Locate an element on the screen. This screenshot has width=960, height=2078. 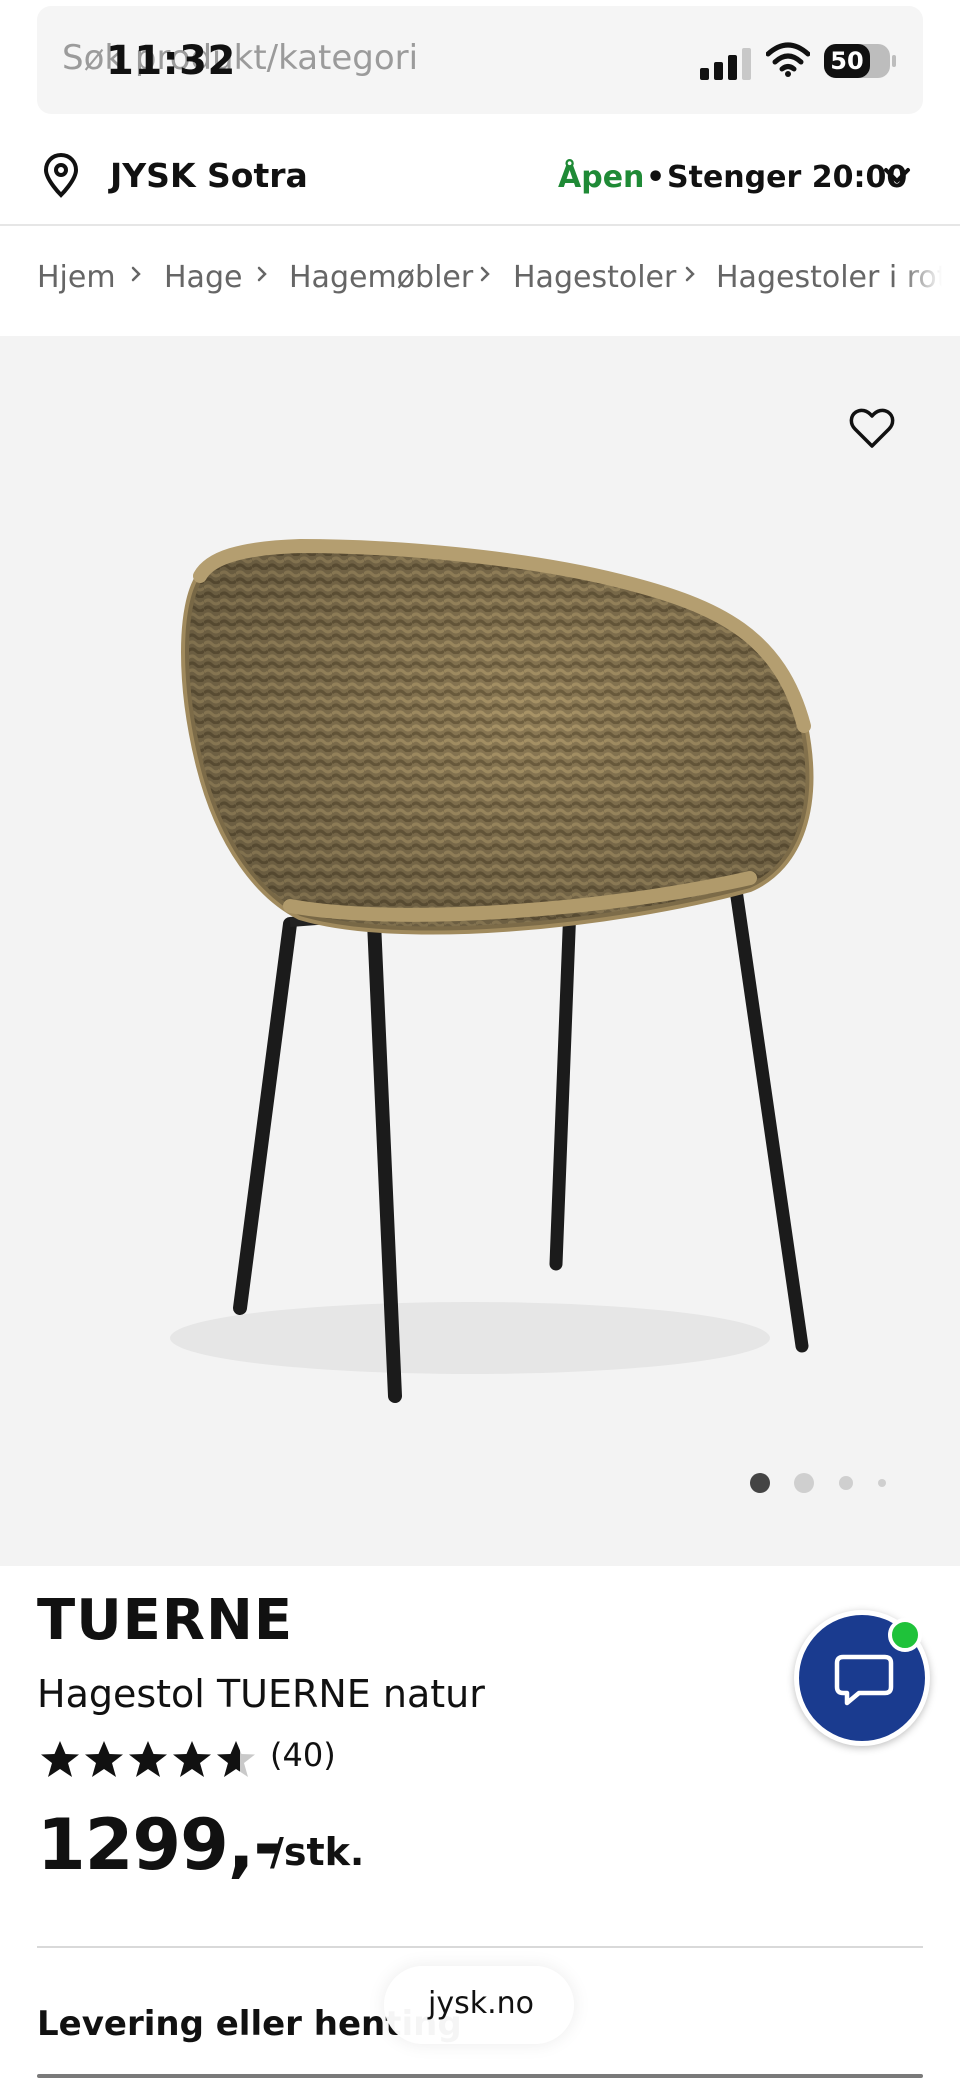
battery-icon: 50 is located at coordinates (860, 61).